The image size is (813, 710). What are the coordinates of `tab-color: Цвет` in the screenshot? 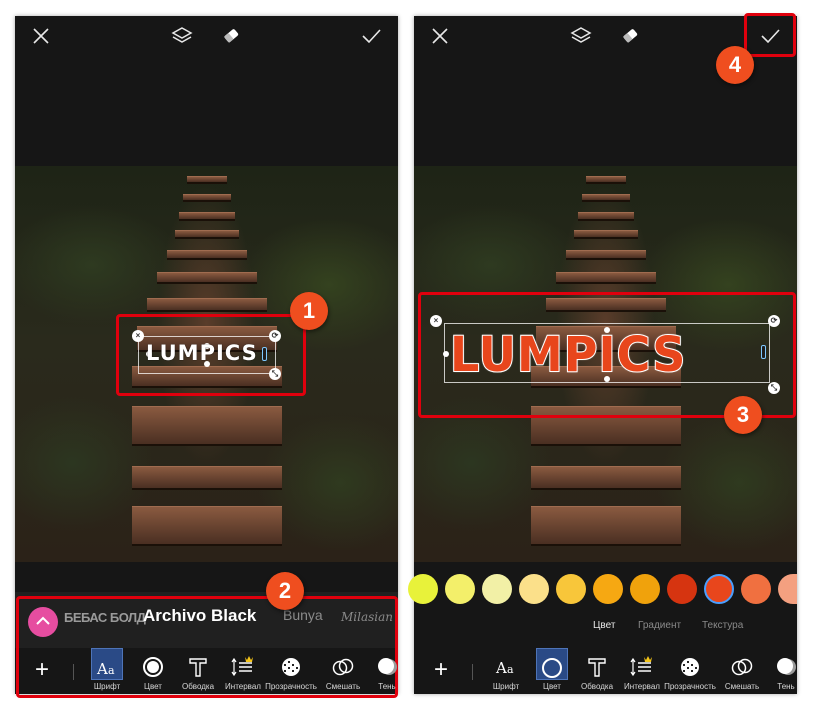 It's located at (604, 625).